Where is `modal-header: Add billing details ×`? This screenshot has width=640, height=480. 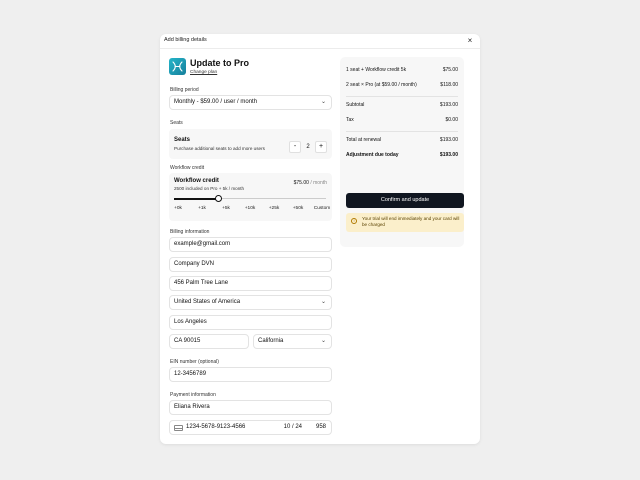 modal-header: Add billing details × is located at coordinates (320, 41).